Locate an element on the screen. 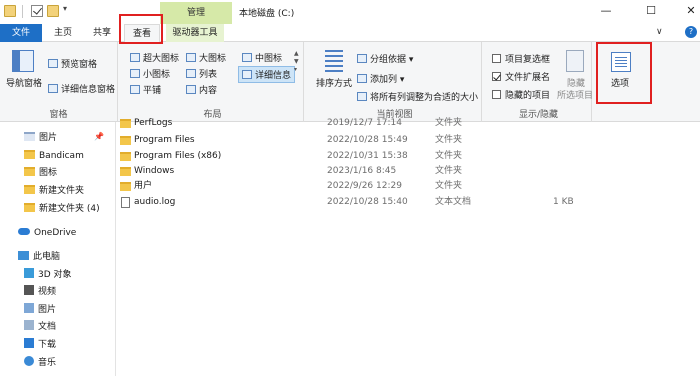  toolbar-divider is located at coordinates (22, 11).